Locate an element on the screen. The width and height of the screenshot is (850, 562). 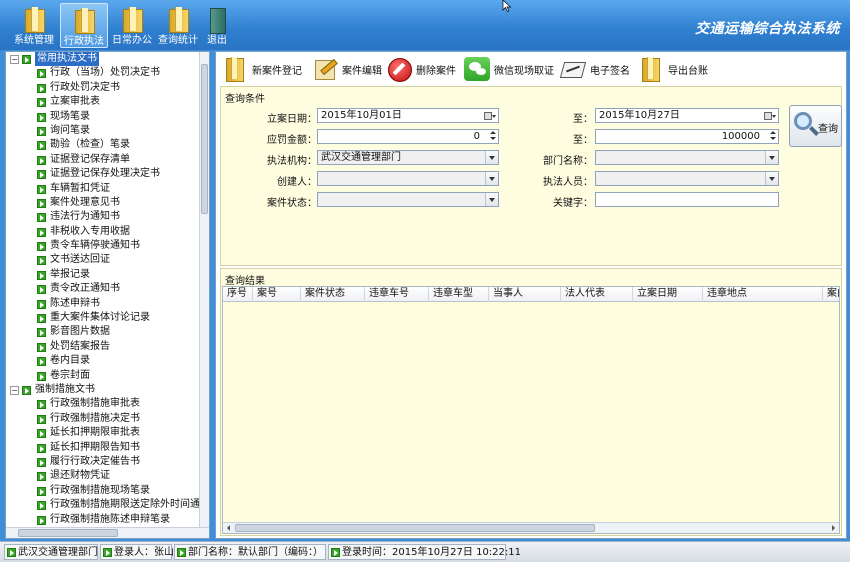
edit-case-button: 案件编辑 is located at coordinates (347, 69).